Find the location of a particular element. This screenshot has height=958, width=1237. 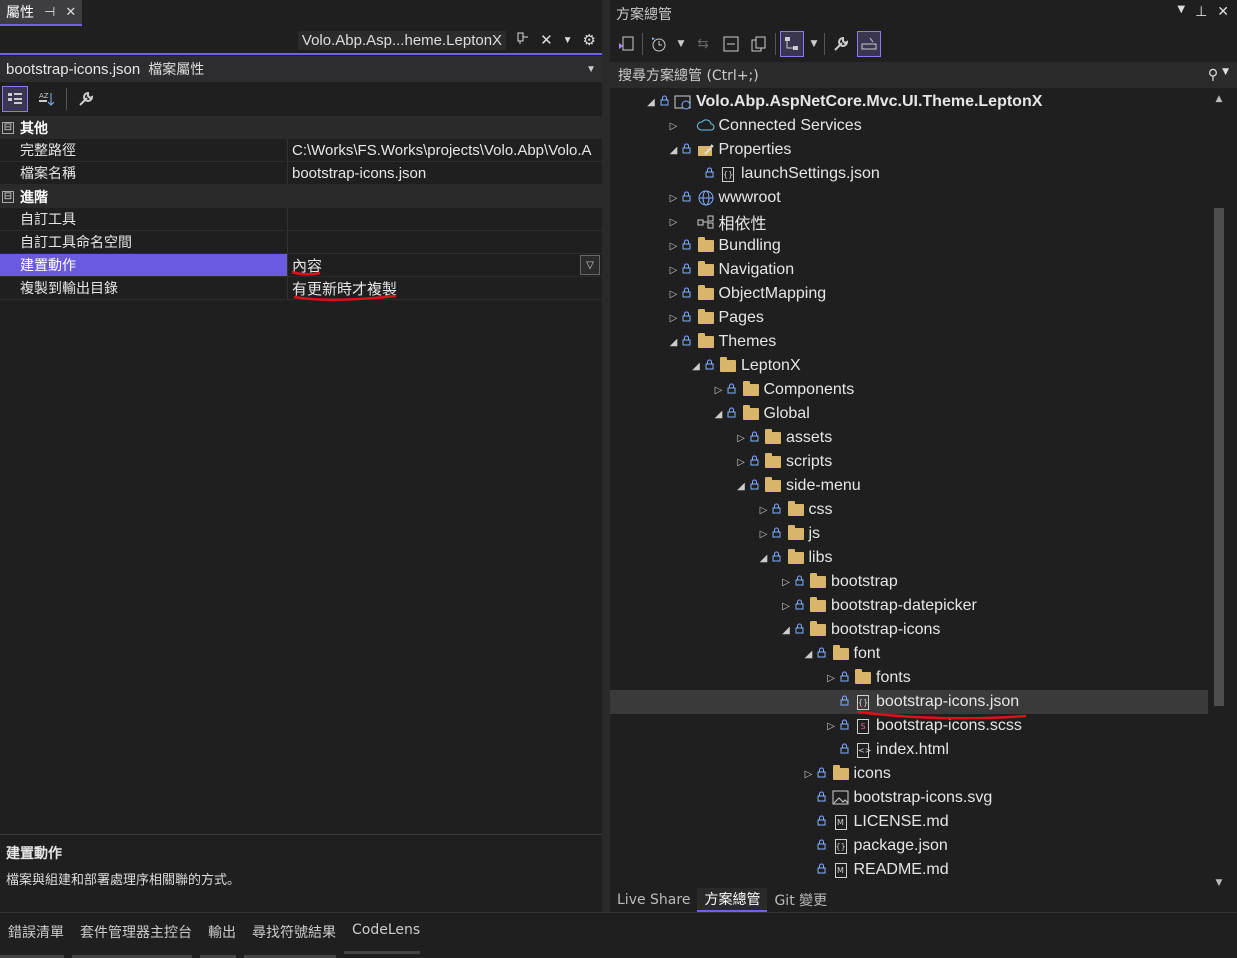

tree-node: {} launchSettings.json is located at coordinates (909, 174).